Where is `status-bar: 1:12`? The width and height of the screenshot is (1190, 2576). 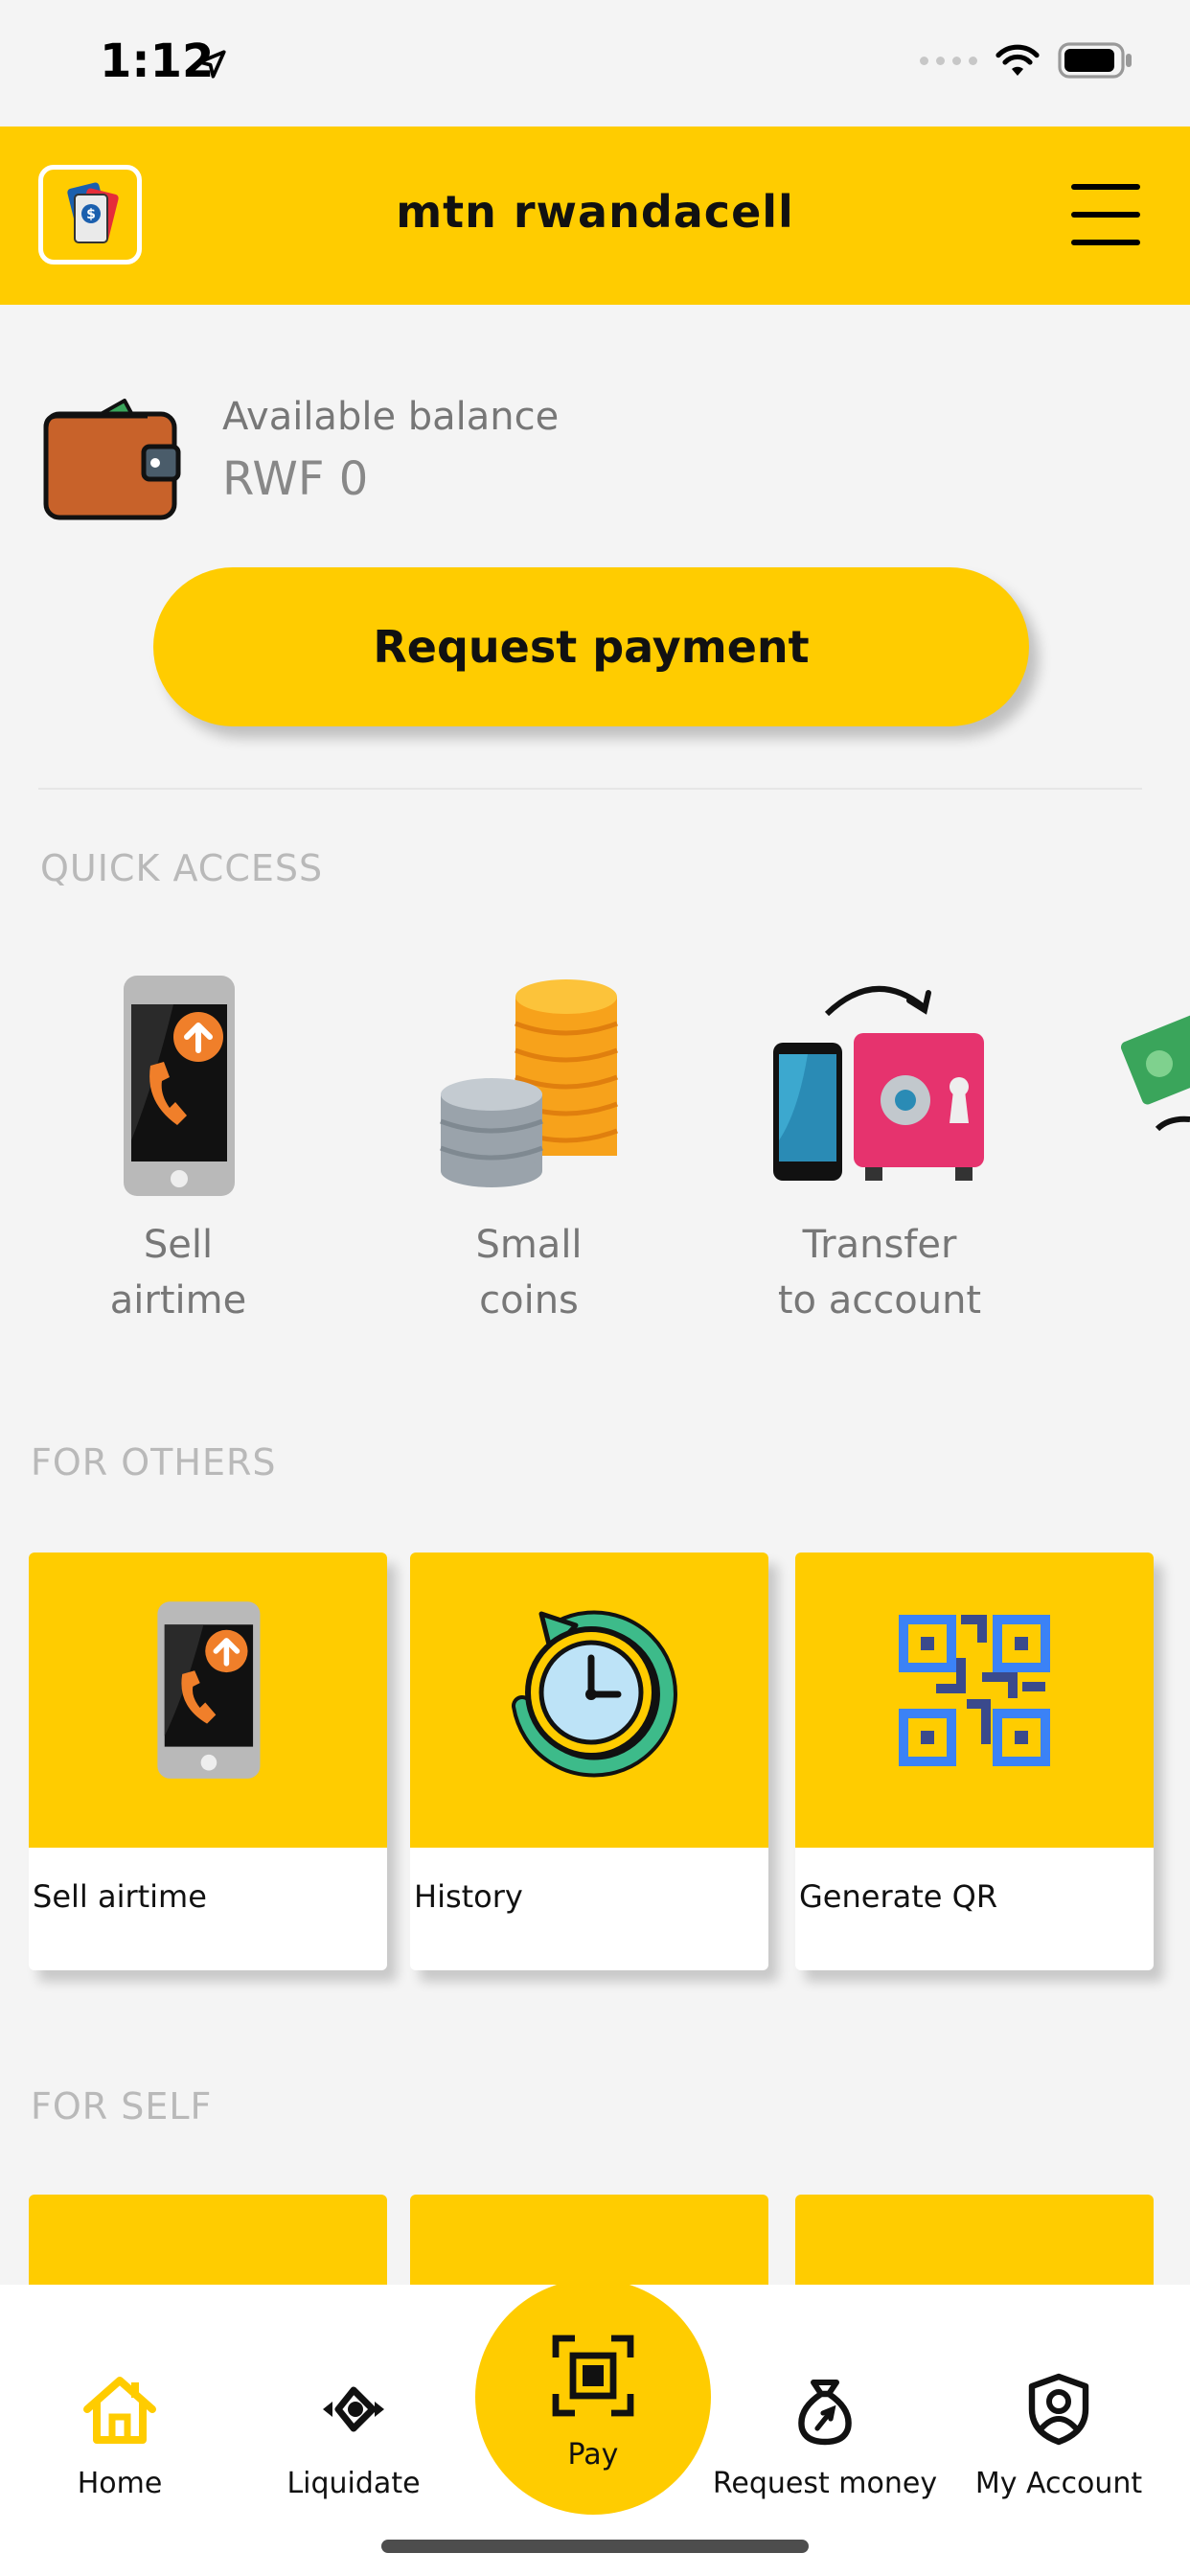
status-bar: 1:12 is located at coordinates (595, 63).